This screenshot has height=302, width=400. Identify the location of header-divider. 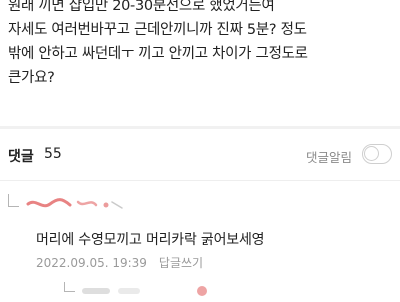
(200, 180).